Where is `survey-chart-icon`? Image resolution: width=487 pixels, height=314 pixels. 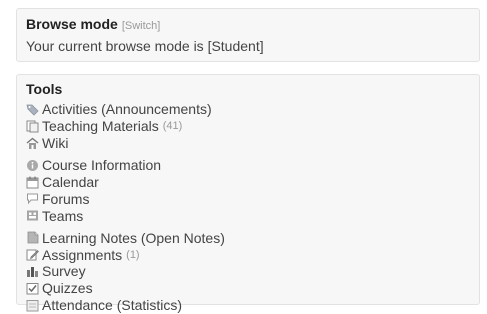 survey-chart-icon is located at coordinates (32, 271).